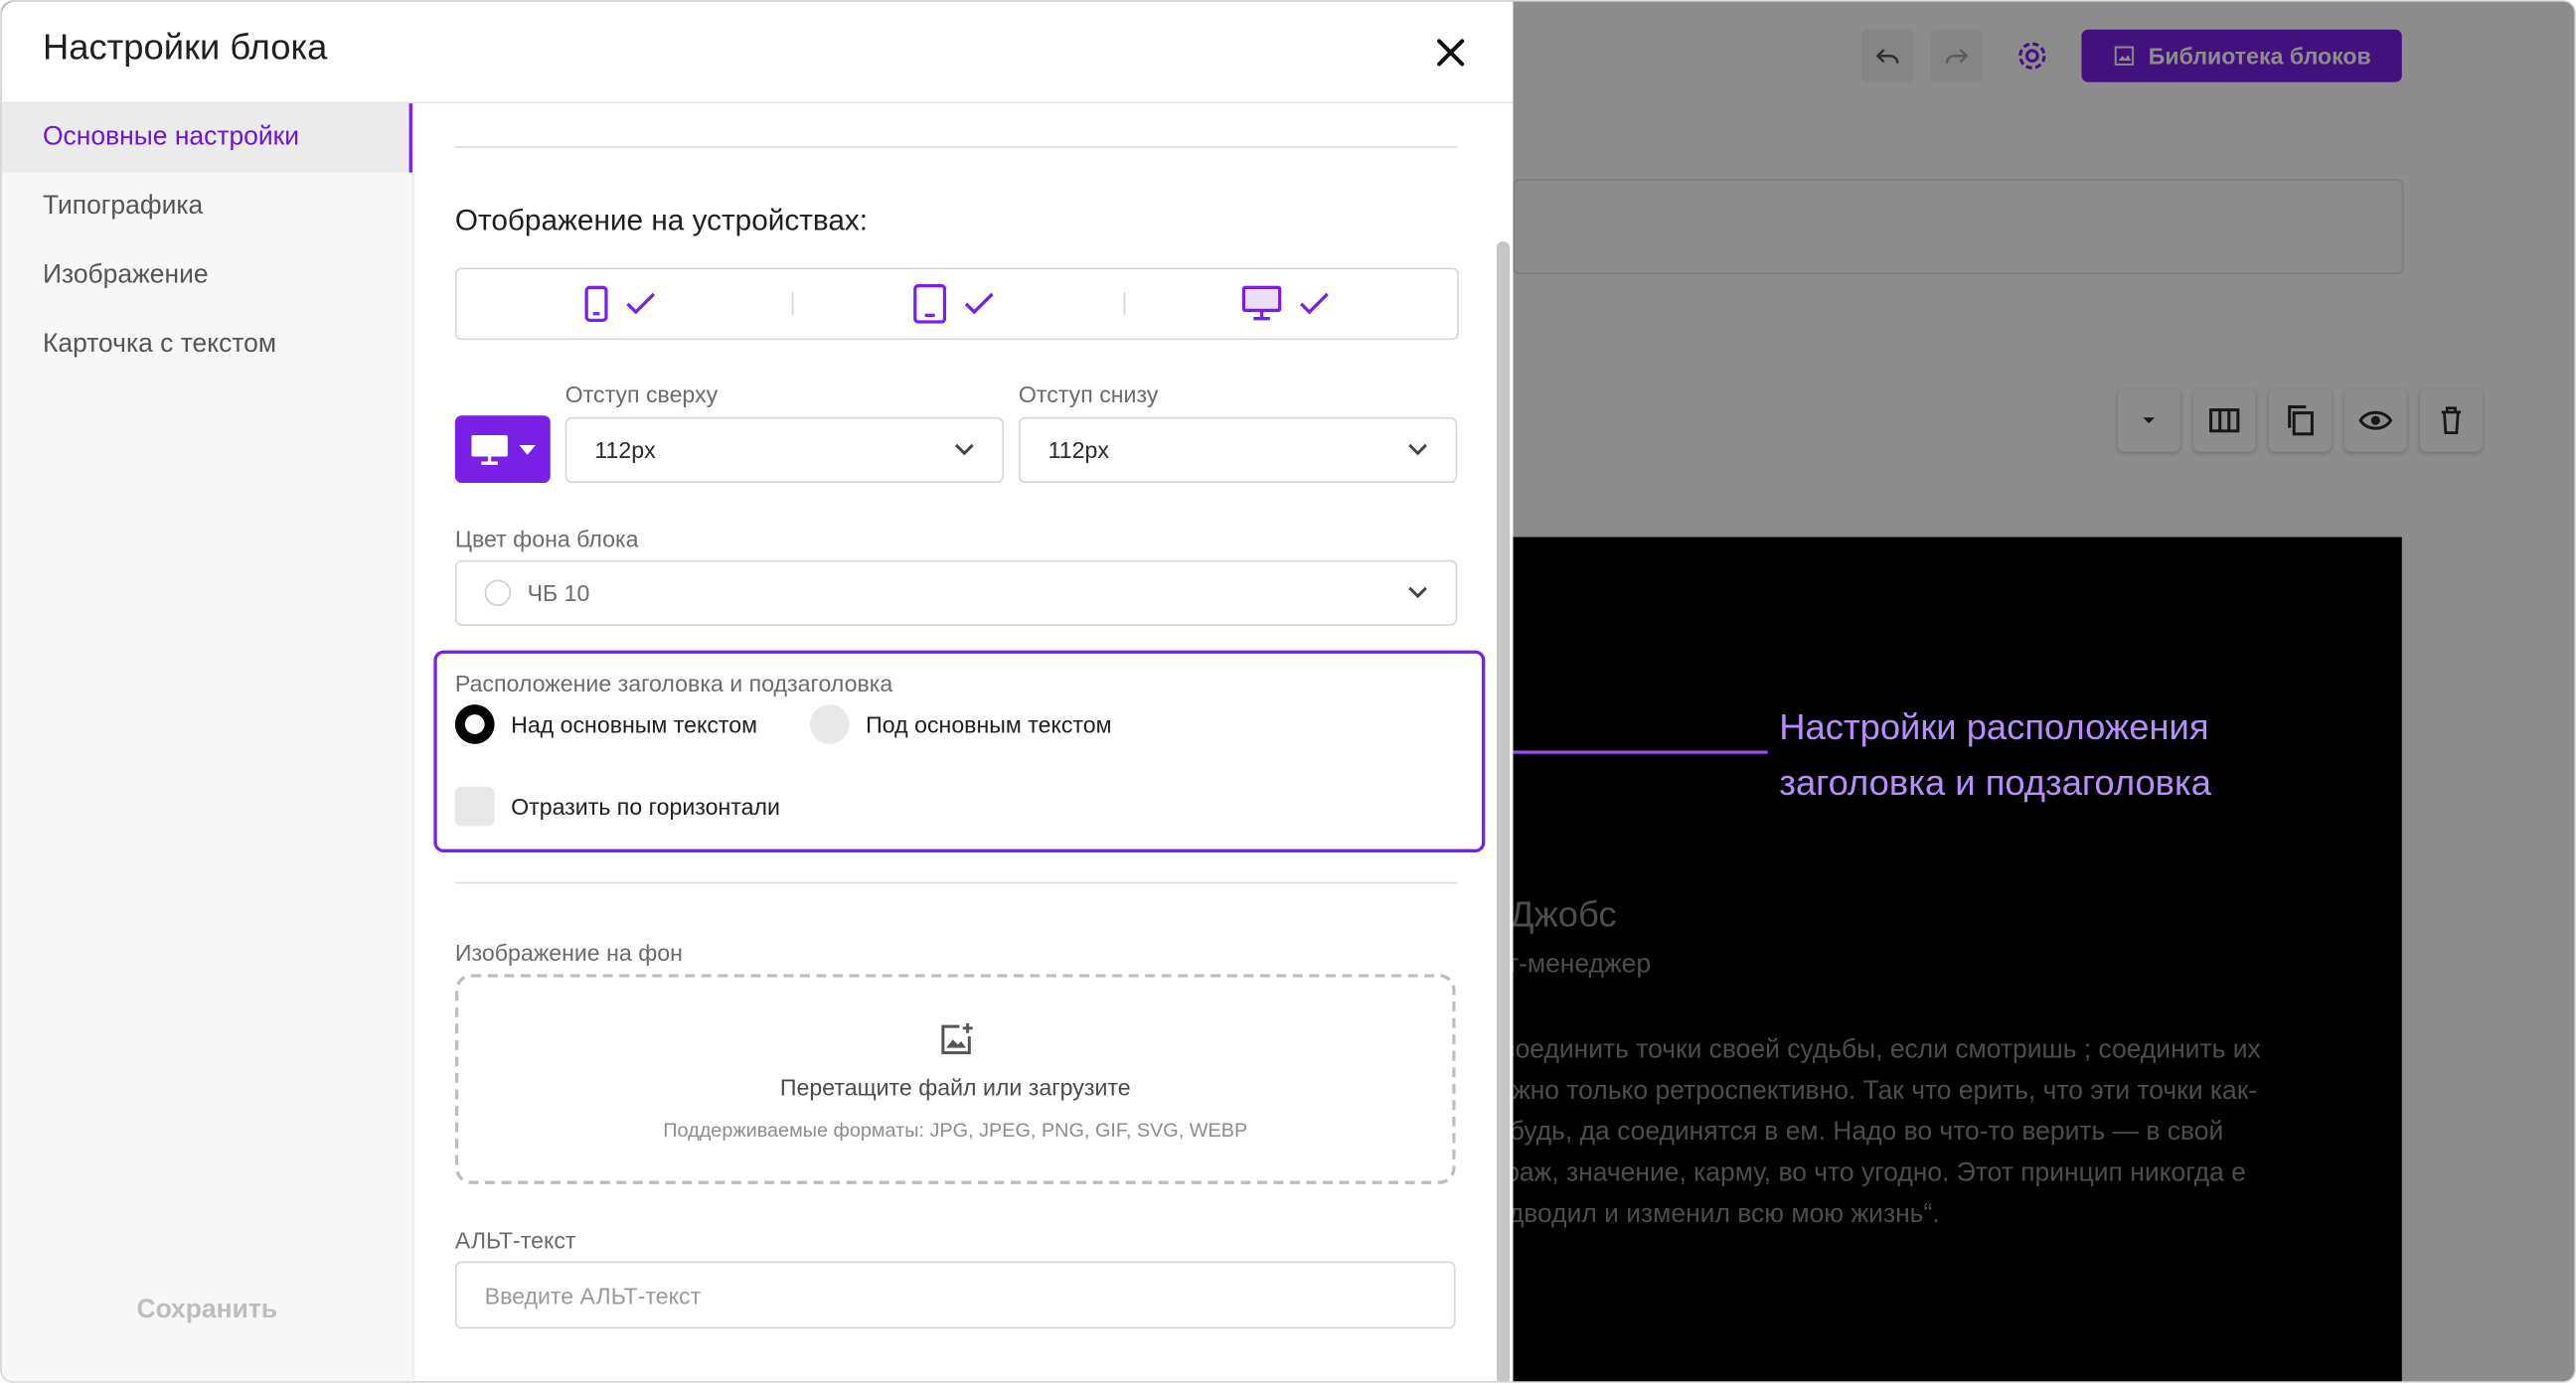  What do you see at coordinates (125, 274) in the screenshot?
I see `sidebar-item-label: Изображение` at bounding box center [125, 274].